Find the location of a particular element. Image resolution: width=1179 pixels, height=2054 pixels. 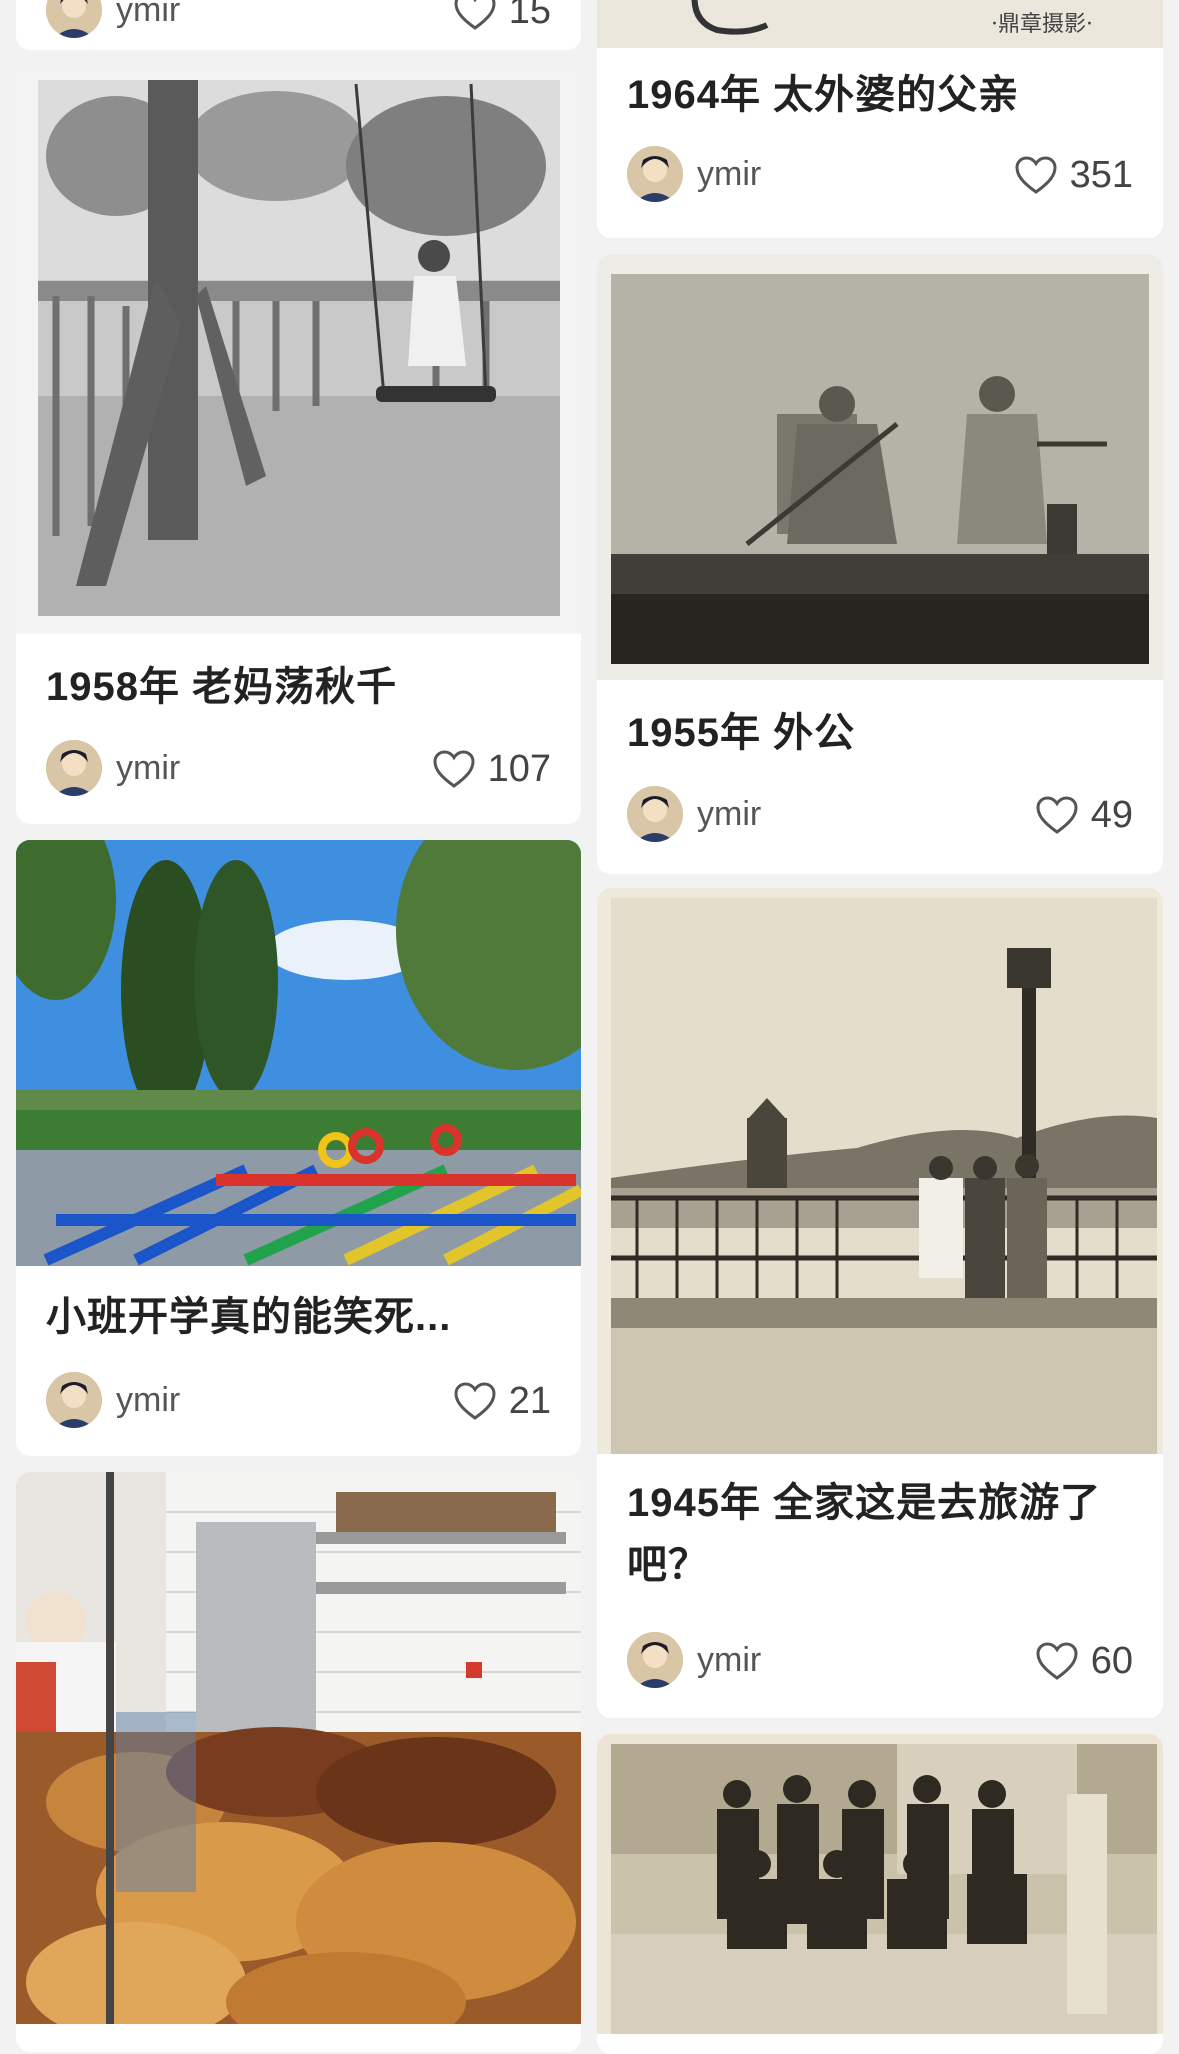

feed-card-partial-top: ymir 15 is located at coordinates (298, 25).